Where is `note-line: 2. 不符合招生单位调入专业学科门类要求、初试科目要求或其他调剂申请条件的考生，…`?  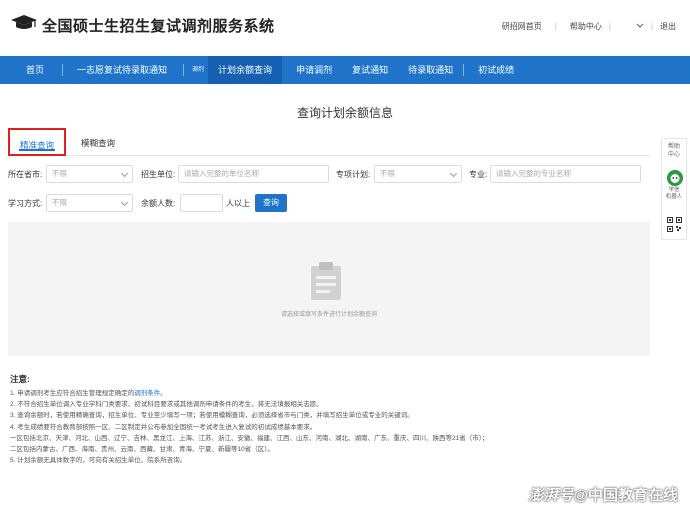
note-line: 2. 不符合招生单位调入专业学科门类要求、初试科目要求或其他调剂申请条件的考生，… is located at coordinates (166, 405).